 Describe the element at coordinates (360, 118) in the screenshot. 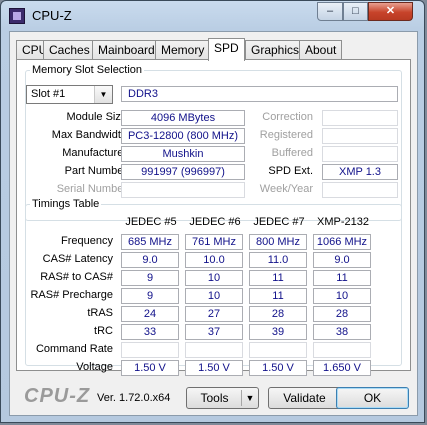

I see `correction-value` at that location.